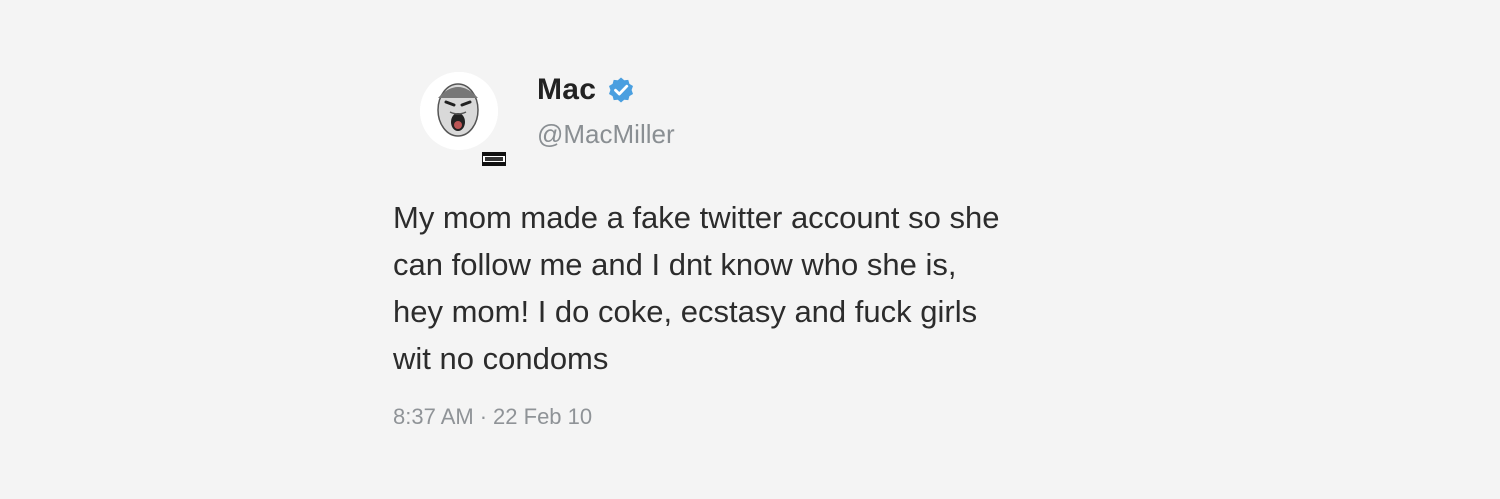 This screenshot has height=499, width=1500. I want to click on avatar-face-icon, so click(459, 111).